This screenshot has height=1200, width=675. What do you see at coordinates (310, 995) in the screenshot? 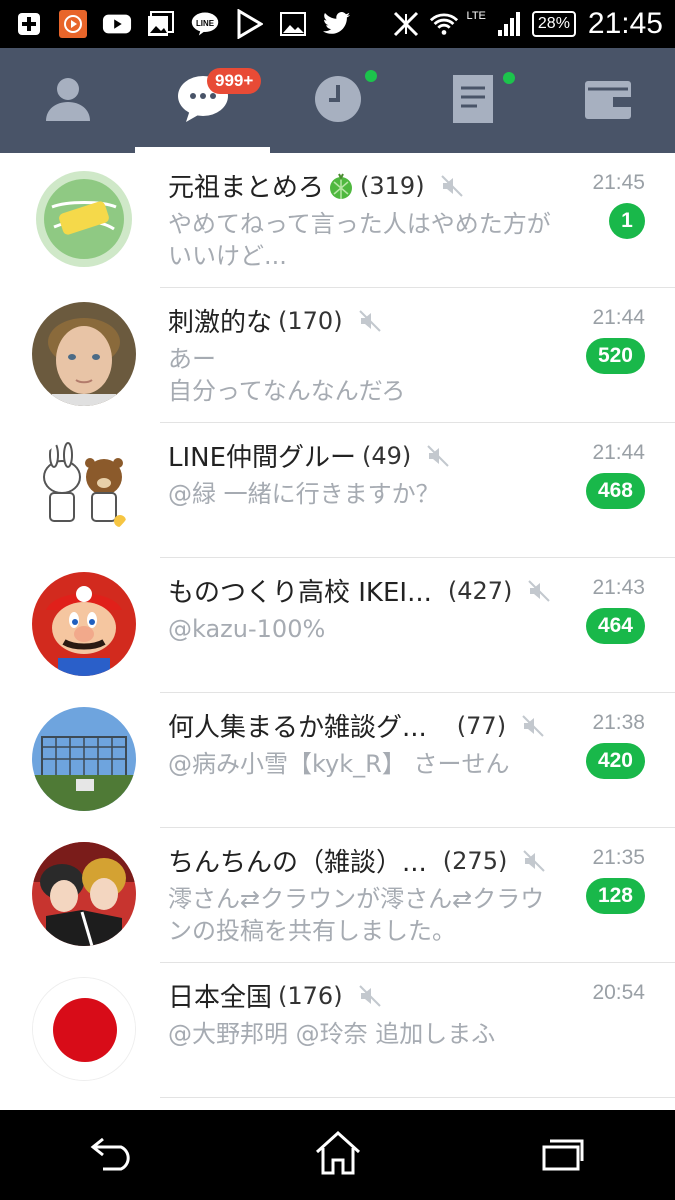
I see `member-count: (176)` at bounding box center [310, 995].